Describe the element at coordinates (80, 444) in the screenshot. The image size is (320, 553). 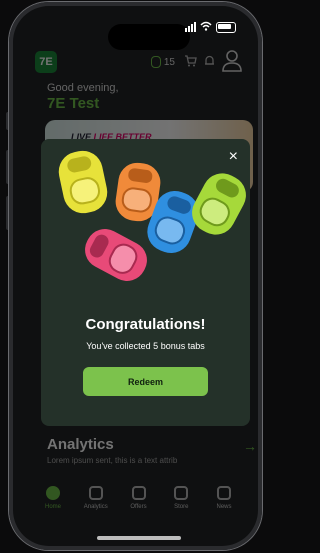
I see `analytics-title: Analytics` at that location.